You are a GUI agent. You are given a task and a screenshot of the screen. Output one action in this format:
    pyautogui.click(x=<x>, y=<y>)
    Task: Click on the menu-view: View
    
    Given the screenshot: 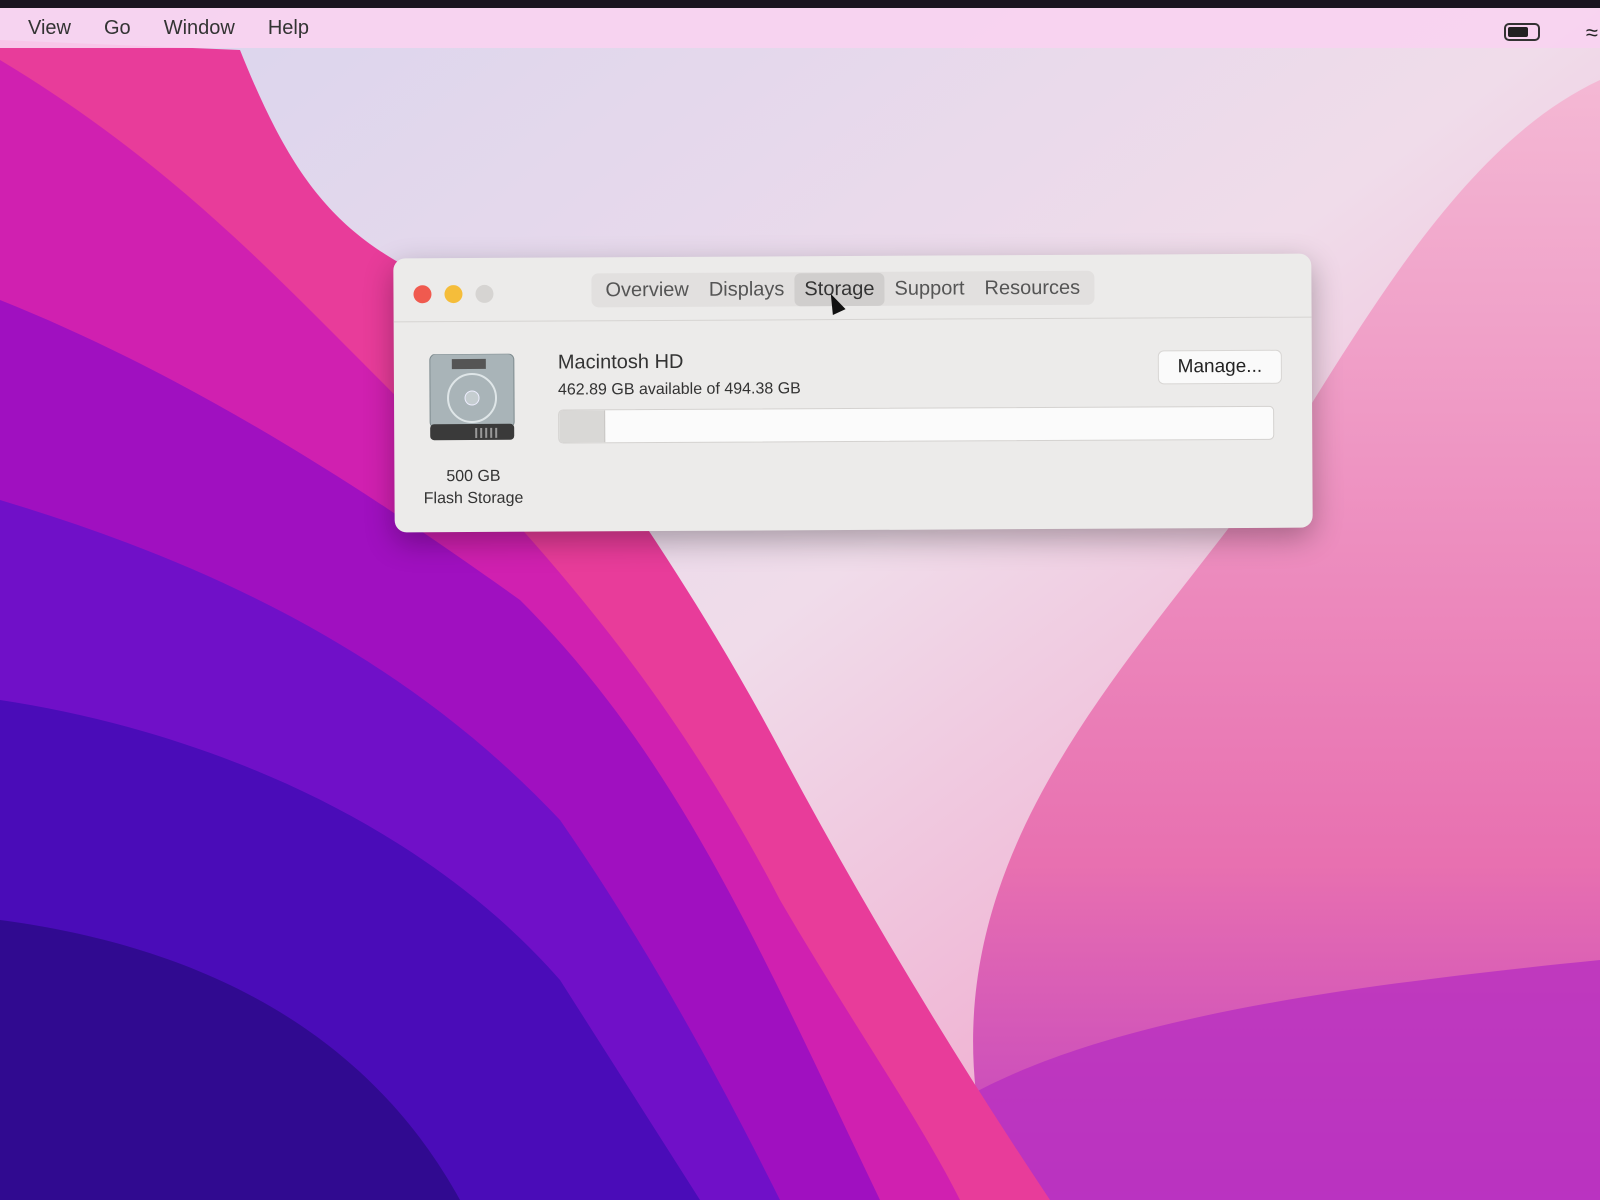 What is the action you would take?
    pyautogui.click(x=49, y=28)
    